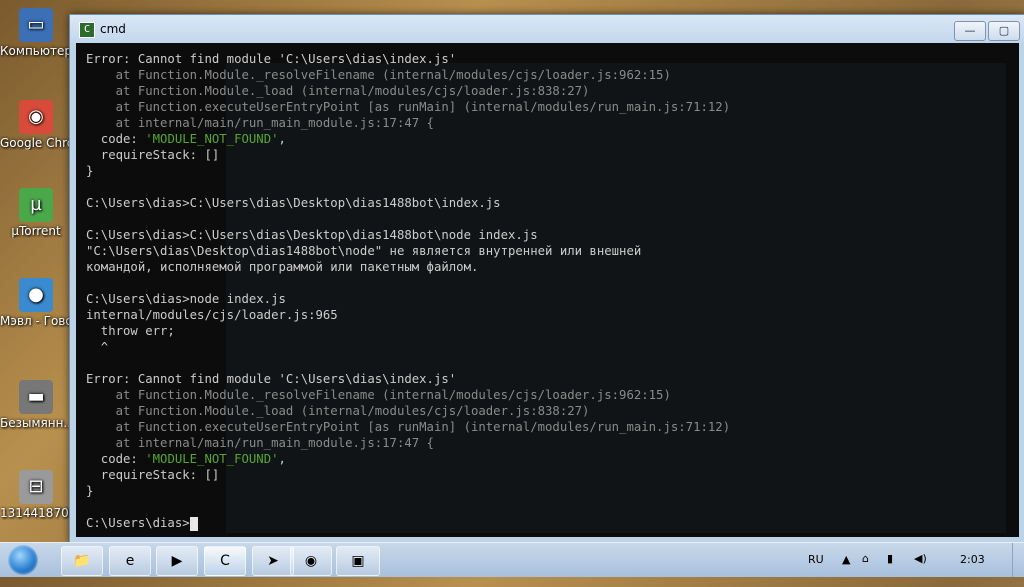 The height and width of the screenshot is (587, 1024). What do you see at coordinates (97, 347) in the screenshot?
I see `console-line: ^` at bounding box center [97, 347].